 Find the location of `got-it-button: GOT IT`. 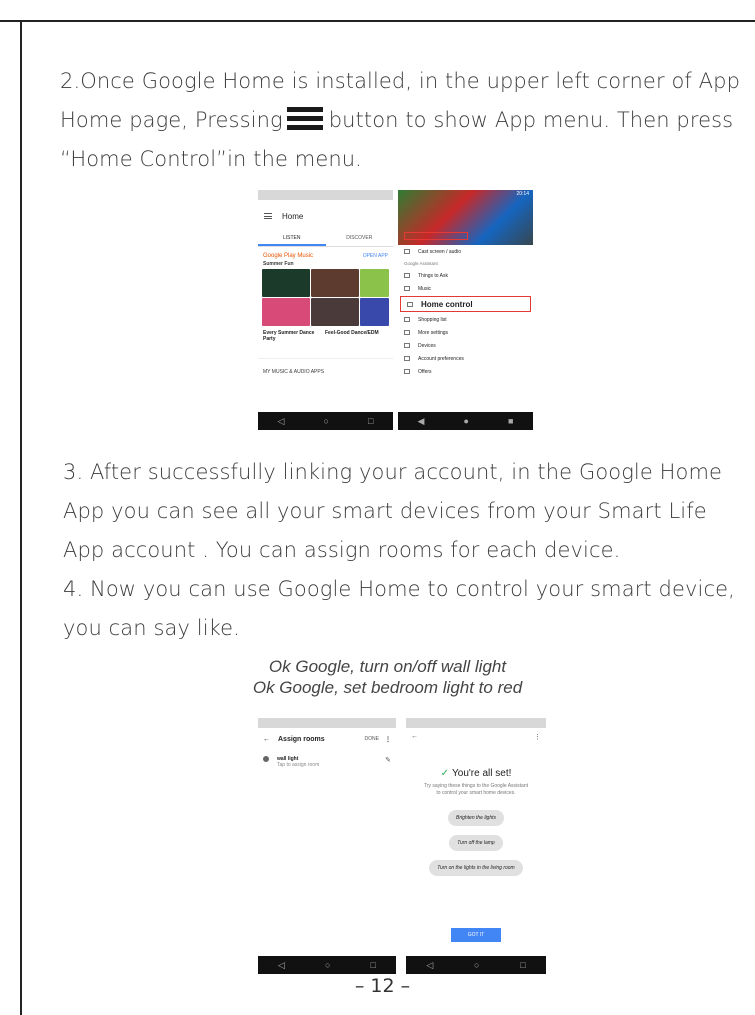

got-it-button: GOT IT is located at coordinates (476, 935).